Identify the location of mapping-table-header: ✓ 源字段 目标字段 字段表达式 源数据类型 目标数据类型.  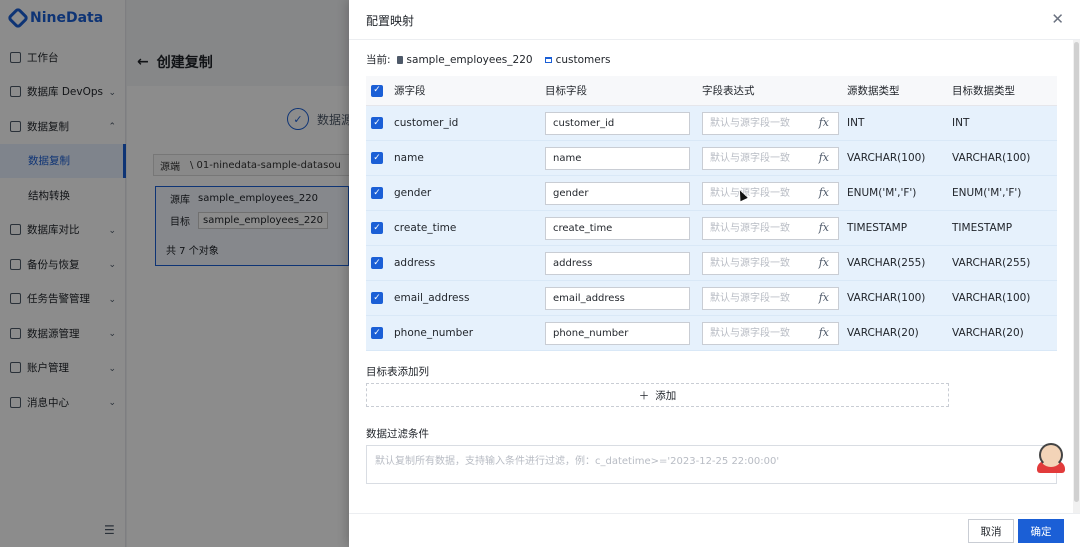
(711, 91).